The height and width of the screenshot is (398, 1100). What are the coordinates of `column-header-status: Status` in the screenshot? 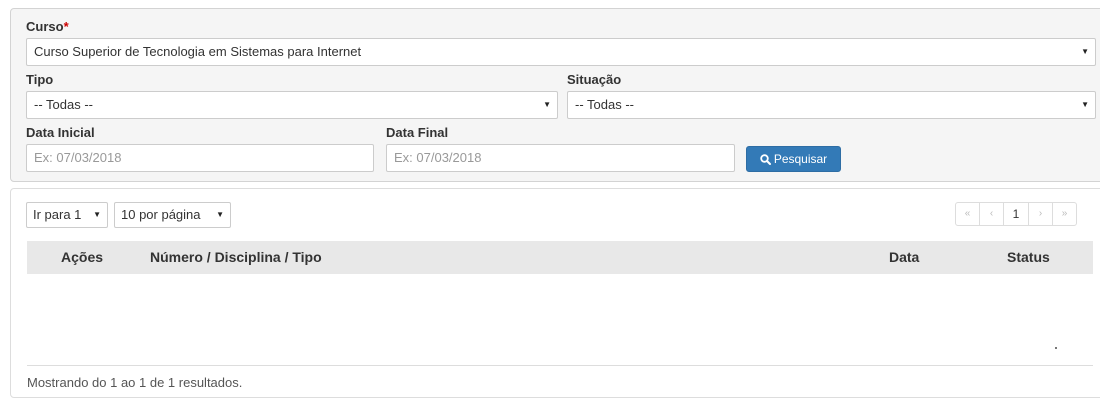 It's located at (1028, 257).